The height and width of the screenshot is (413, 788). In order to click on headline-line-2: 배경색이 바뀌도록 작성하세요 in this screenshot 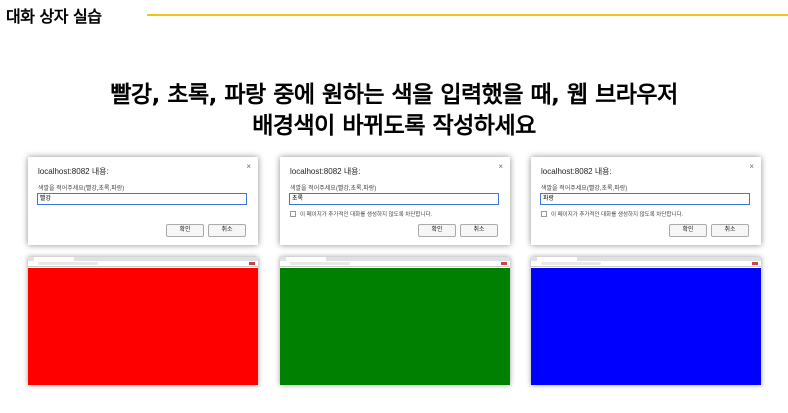, I will do `click(394, 126)`.